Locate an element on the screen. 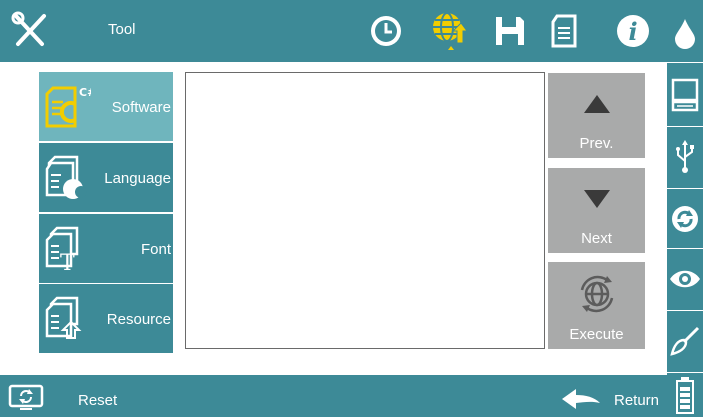 The height and width of the screenshot is (417, 703). refresh-icon is located at coordinates (685, 219).